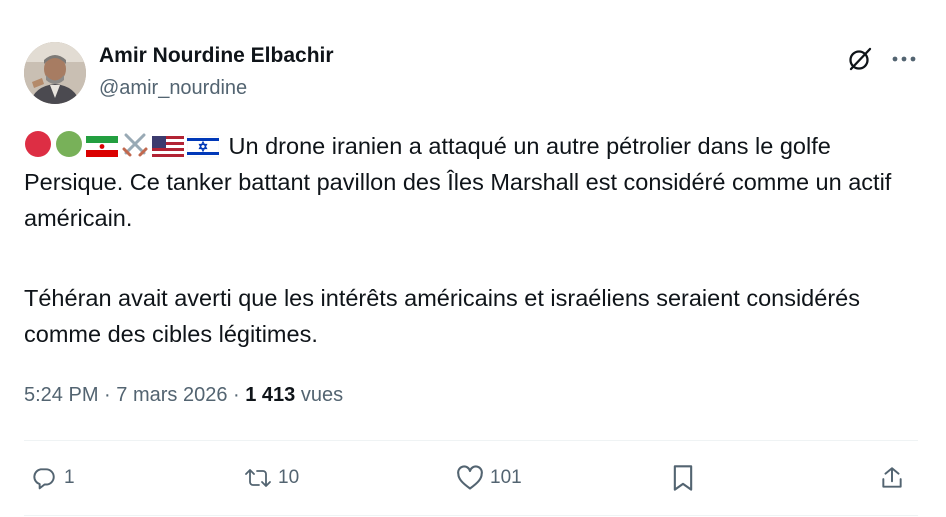 The image size is (946, 517). What do you see at coordinates (168, 146) in the screenshot?
I see `us-flag-emoji` at bounding box center [168, 146].